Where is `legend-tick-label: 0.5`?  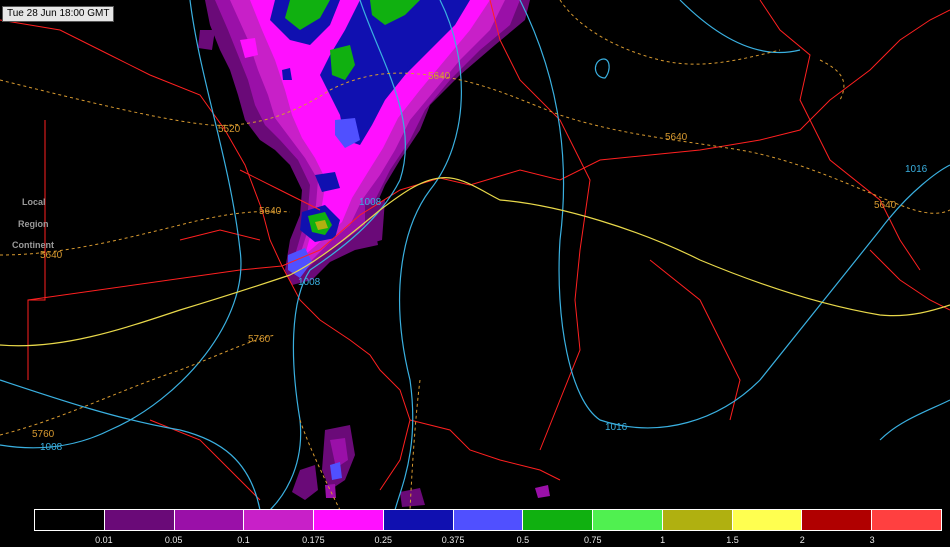
legend-tick-label: 0.5 is located at coordinates (523, 540).